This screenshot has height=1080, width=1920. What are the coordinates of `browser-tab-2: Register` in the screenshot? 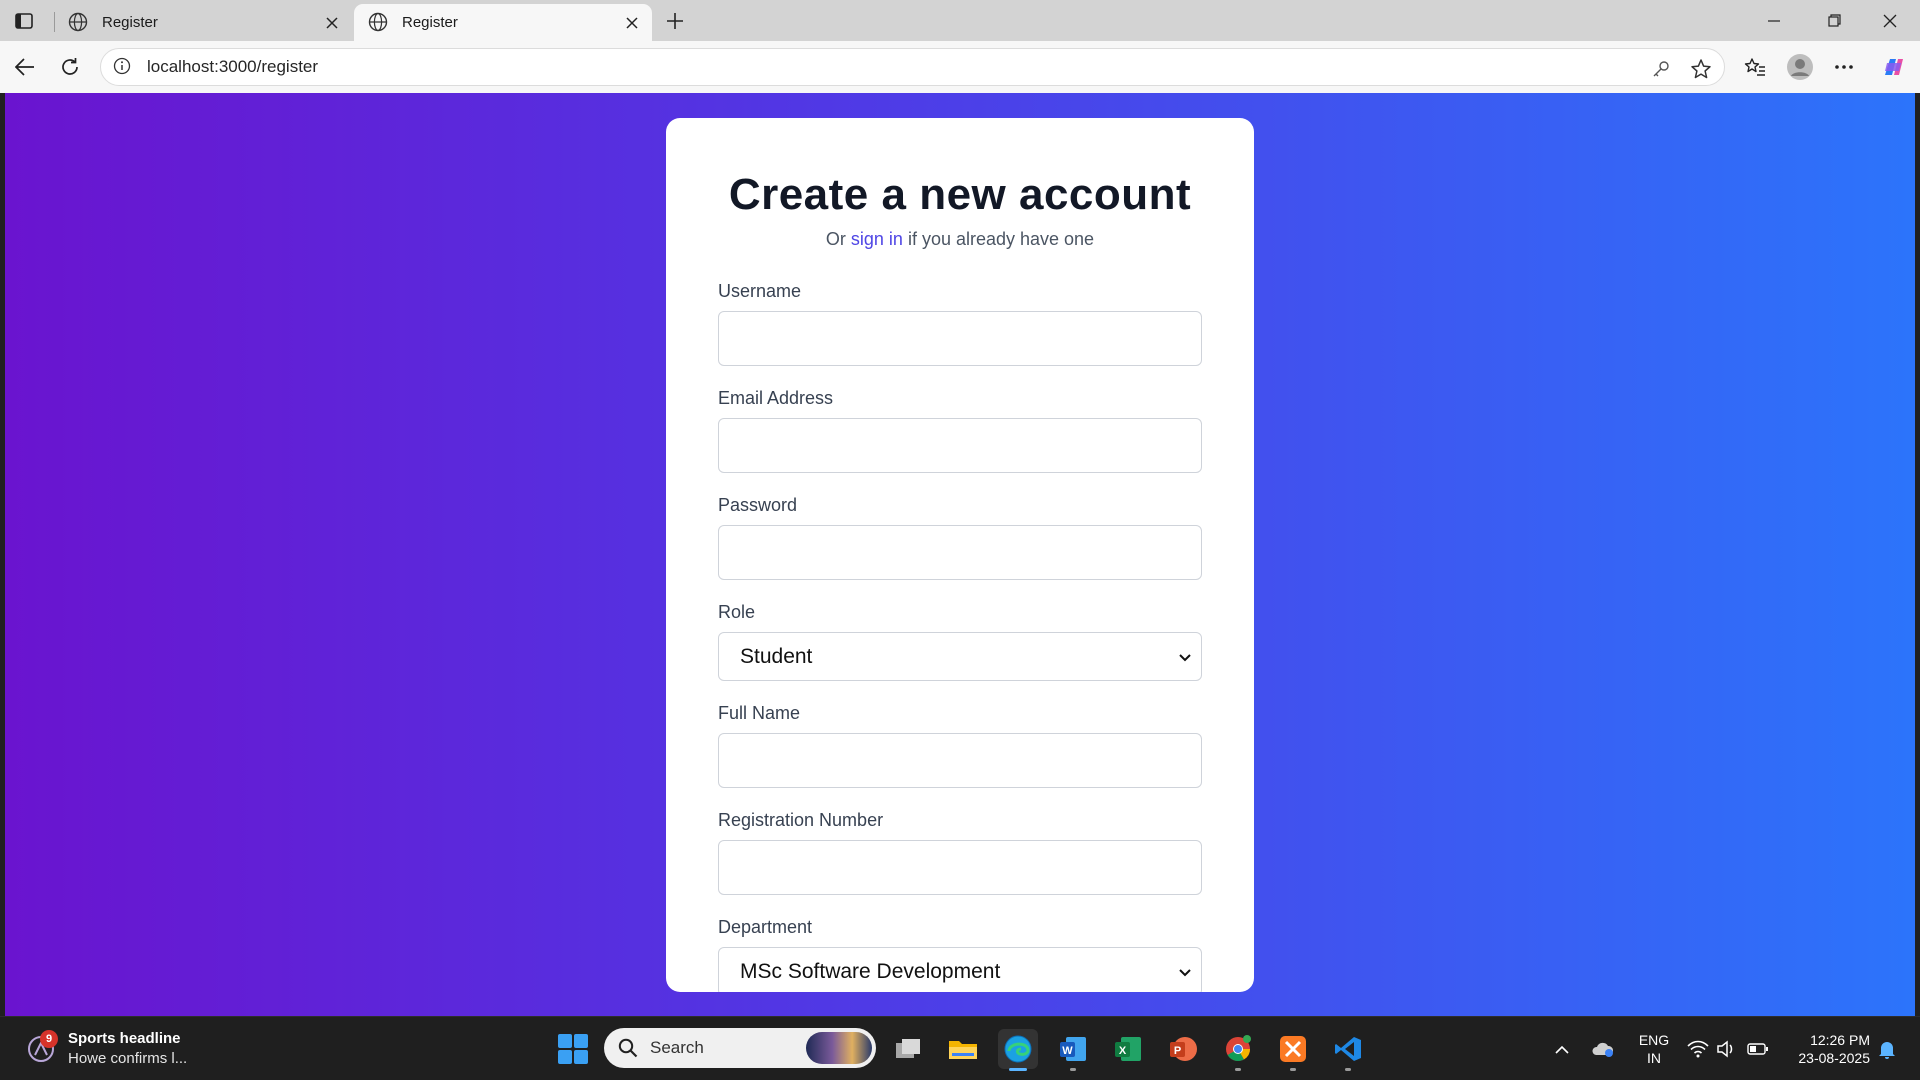 It's located at (503, 22).